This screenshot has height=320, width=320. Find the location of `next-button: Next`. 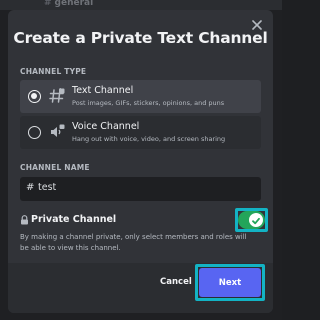

next-button: Next is located at coordinates (230, 282).